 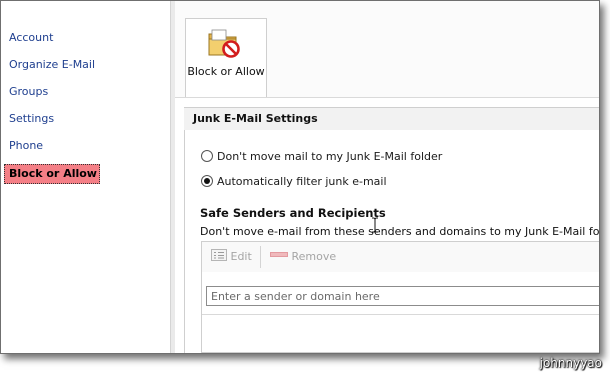 What do you see at coordinates (207, 156) in the screenshot?
I see `radio-button` at bounding box center [207, 156].